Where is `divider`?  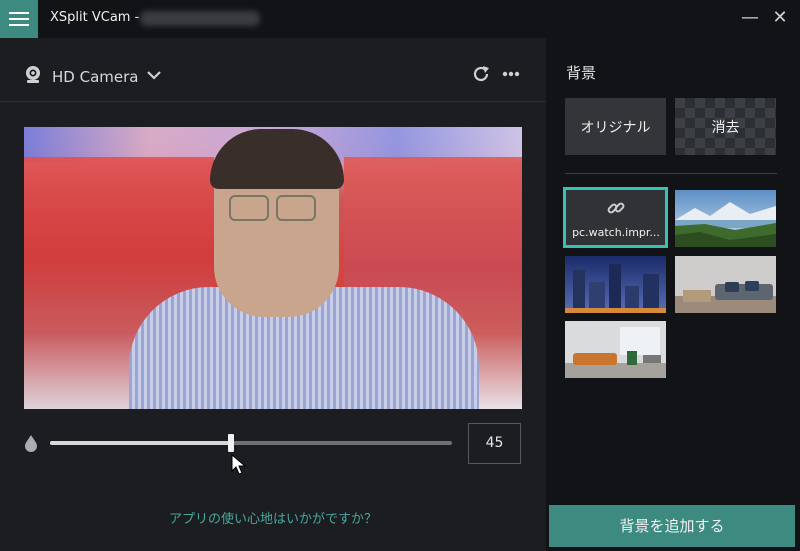 divider is located at coordinates (671, 173).